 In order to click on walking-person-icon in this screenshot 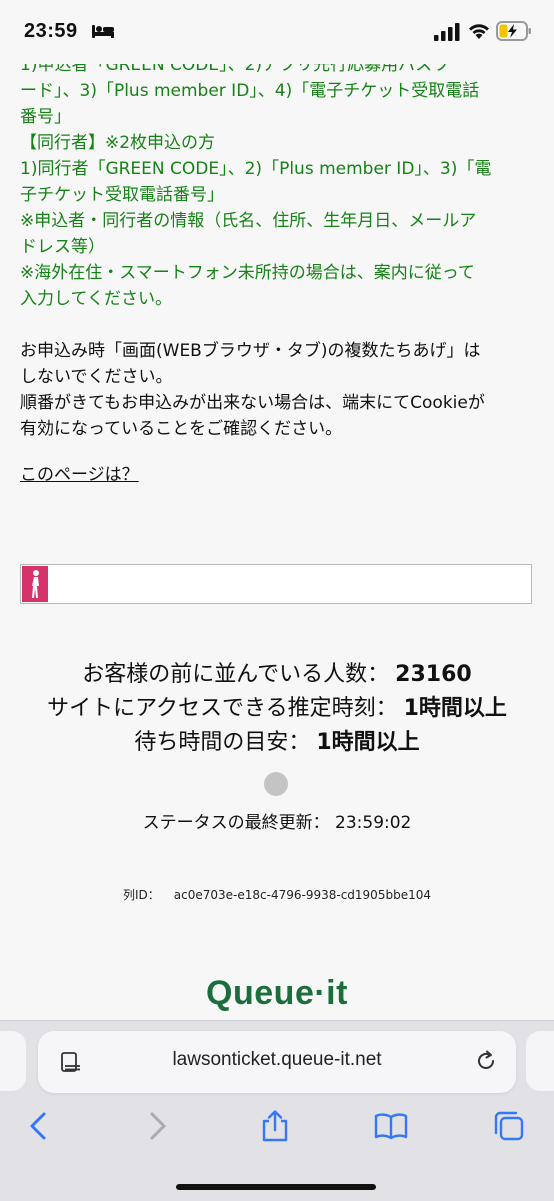, I will do `click(35, 584)`.